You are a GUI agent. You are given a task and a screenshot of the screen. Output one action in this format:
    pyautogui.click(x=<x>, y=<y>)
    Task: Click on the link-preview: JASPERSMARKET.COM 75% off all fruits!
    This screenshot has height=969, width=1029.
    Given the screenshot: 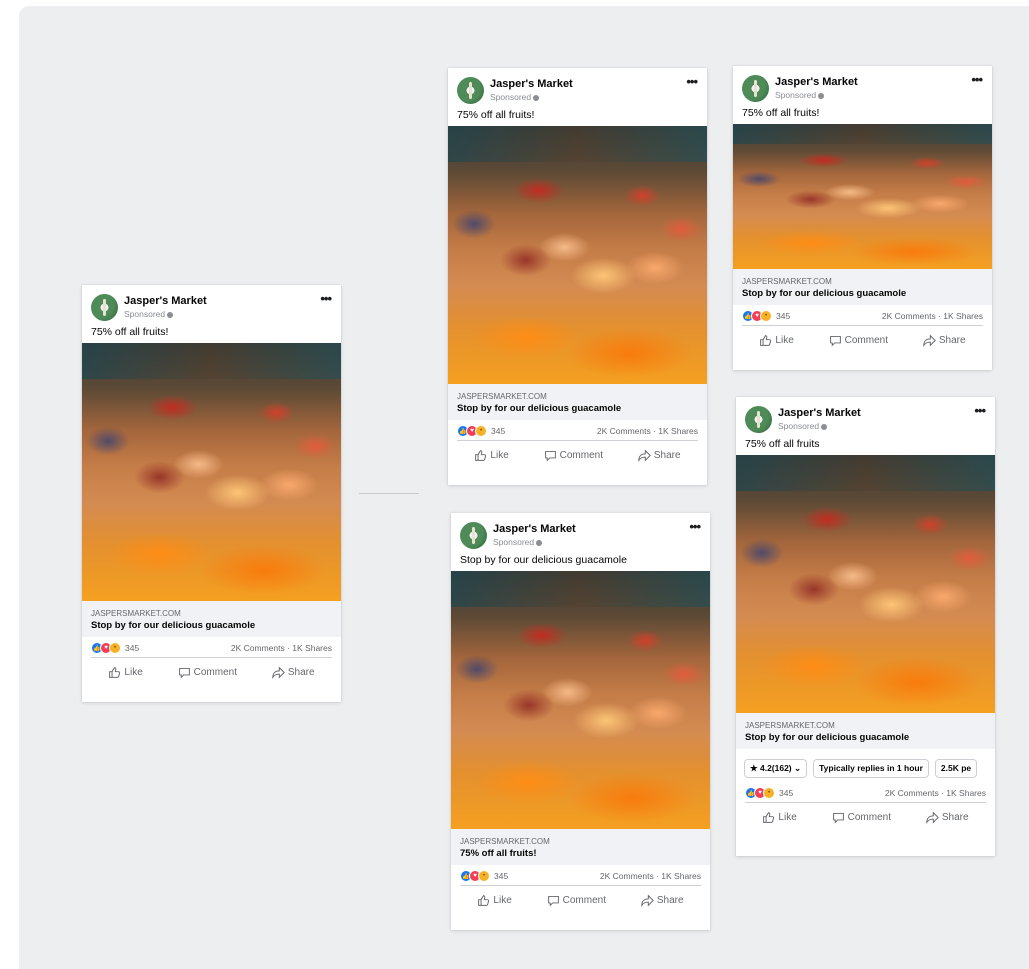 What is the action you would take?
    pyautogui.click(x=580, y=847)
    